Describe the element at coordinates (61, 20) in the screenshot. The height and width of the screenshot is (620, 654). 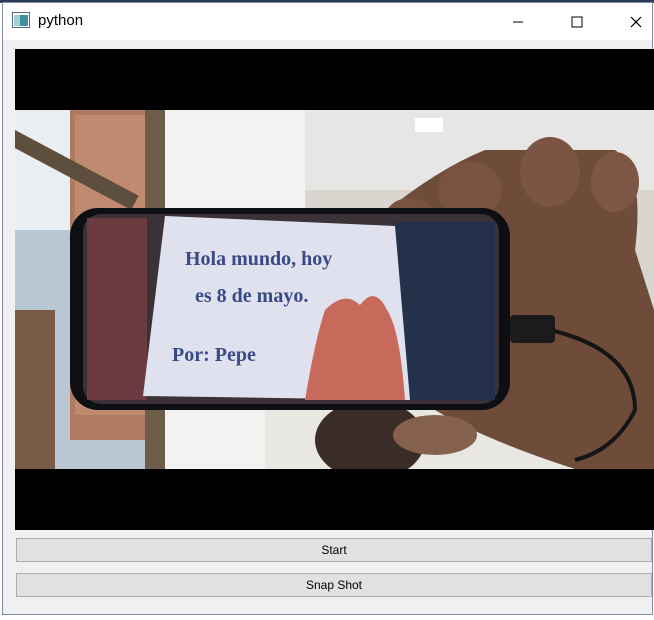
I see `window-title: python` at that location.